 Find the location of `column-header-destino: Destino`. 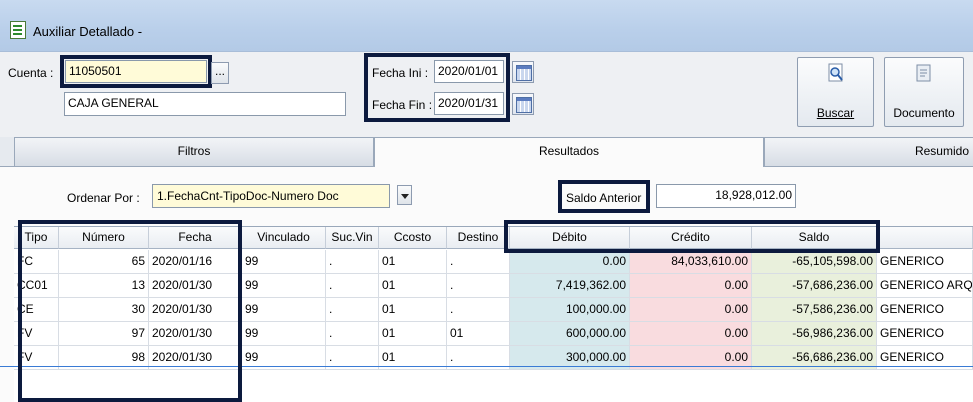

column-header-destino: Destino is located at coordinates (478, 238).